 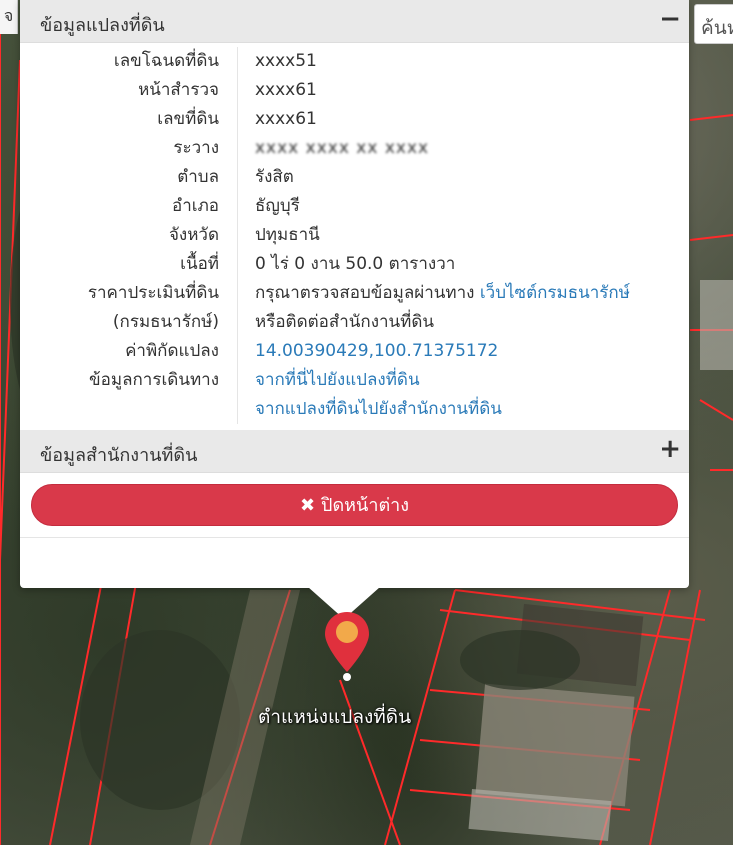 What do you see at coordinates (670, 449) in the screenshot?
I see `expand-icon: +` at bounding box center [670, 449].